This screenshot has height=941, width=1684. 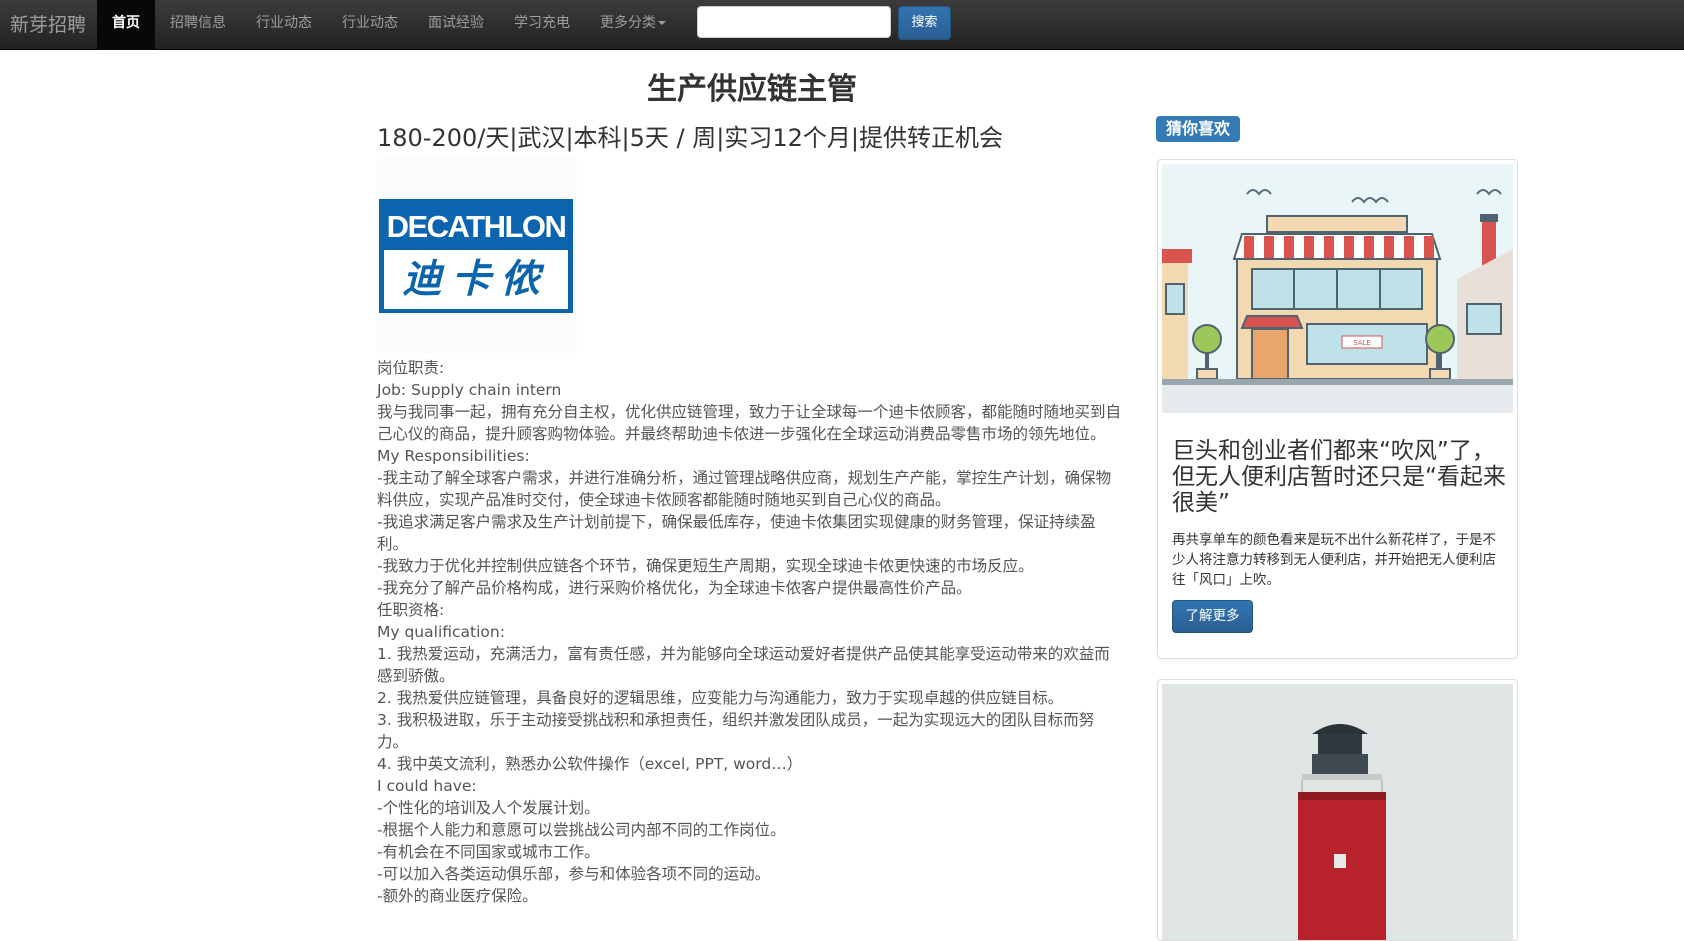 What do you see at coordinates (488, 808) in the screenshot?
I see `desc-line: -个性化的培训及人个发展计划。` at bounding box center [488, 808].